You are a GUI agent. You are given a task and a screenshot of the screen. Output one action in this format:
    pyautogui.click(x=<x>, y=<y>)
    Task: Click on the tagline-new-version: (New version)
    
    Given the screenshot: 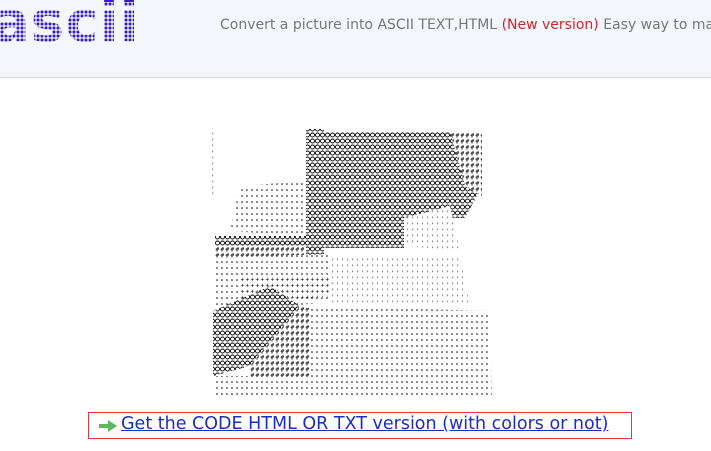 What is the action you would take?
    pyautogui.click(x=550, y=25)
    